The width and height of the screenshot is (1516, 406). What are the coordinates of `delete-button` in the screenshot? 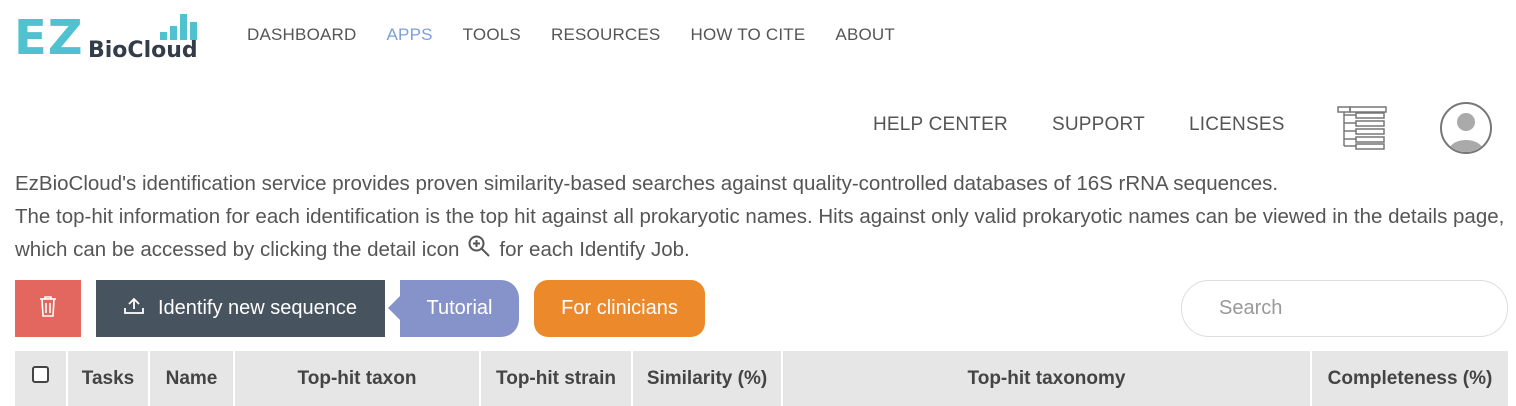 It's located at (48, 308).